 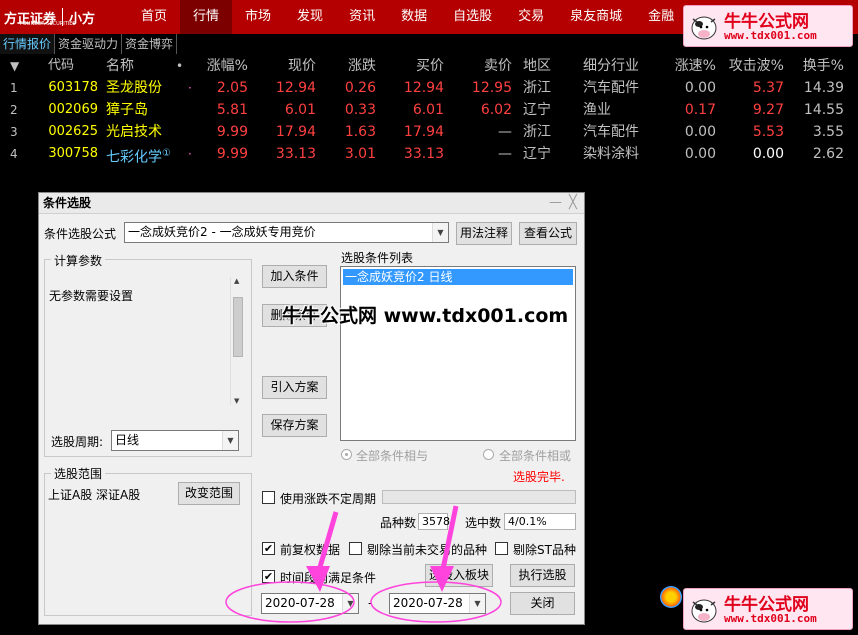 I want to click on watermark-badge-bottom: 牛牛公式网 www.tdx001.com, so click(x=768, y=609).